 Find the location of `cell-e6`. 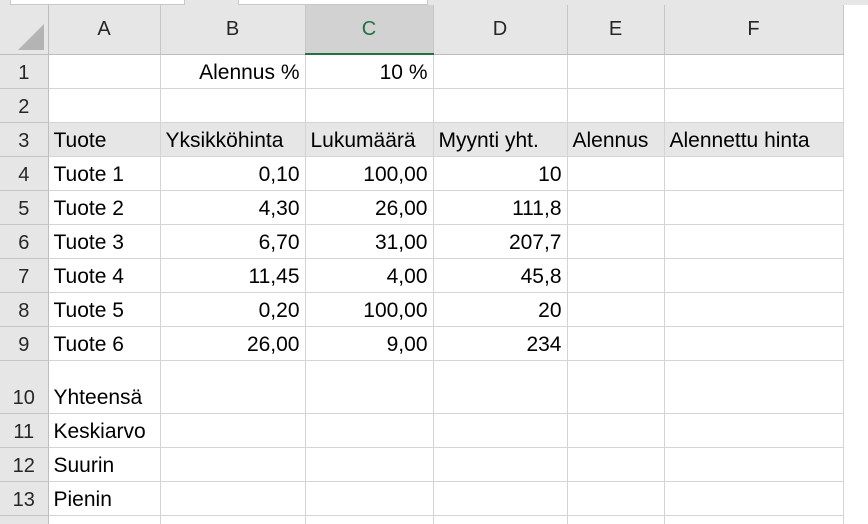

cell-e6 is located at coordinates (616, 241).